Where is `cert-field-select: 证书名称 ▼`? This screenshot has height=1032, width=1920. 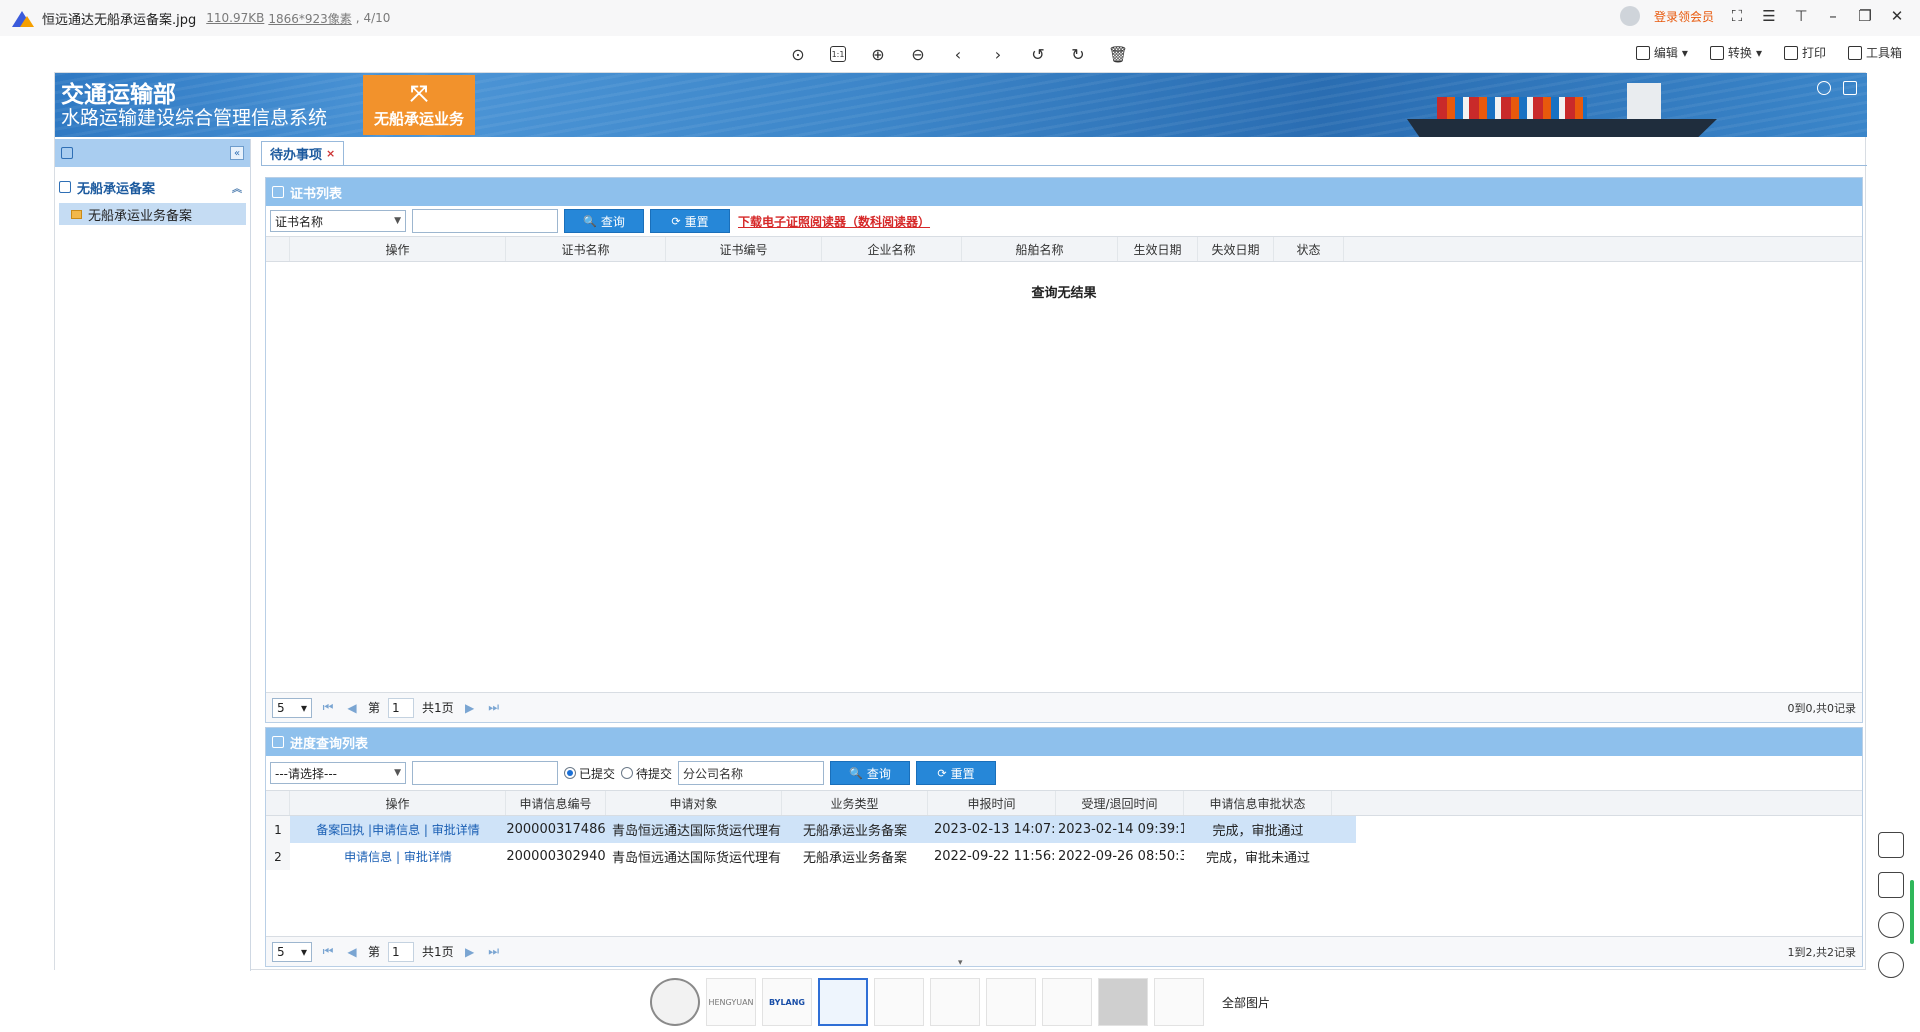
cert-field-select: 证书名称 ▼ is located at coordinates (338, 221).